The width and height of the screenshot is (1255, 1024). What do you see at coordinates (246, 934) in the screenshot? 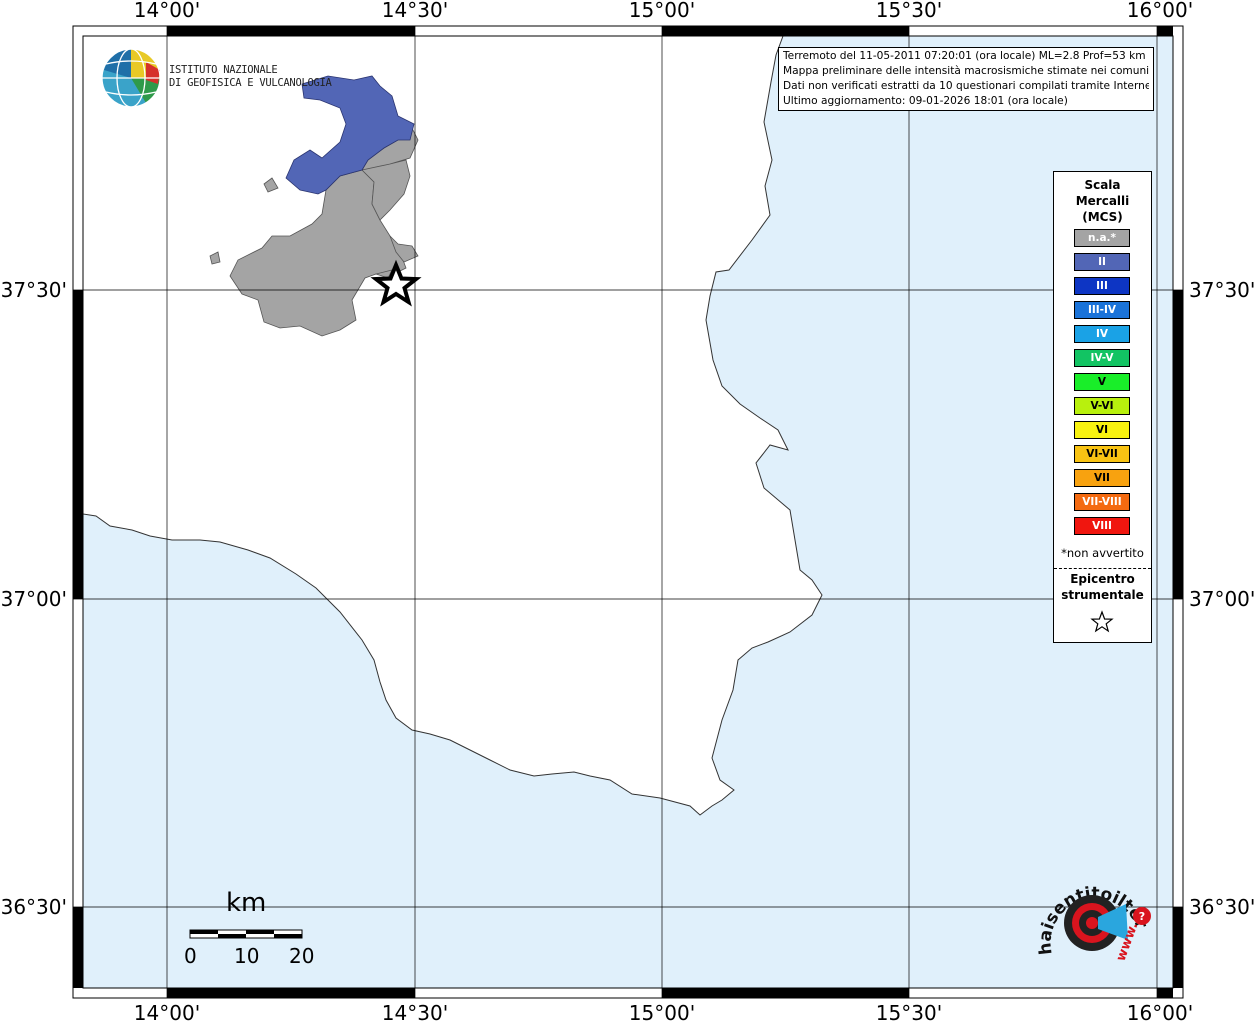
I see `scale-bar` at bounding box center [246, 934].